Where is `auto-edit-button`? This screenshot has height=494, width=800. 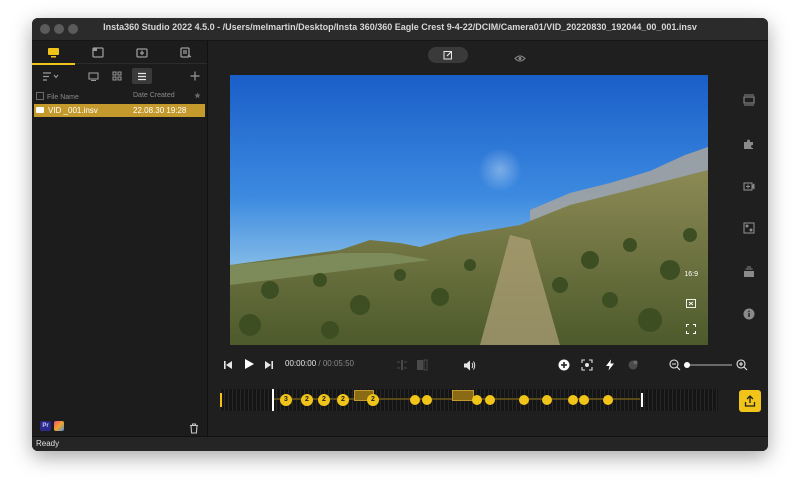
auto-edit-button is located at coordinates (610, 365).